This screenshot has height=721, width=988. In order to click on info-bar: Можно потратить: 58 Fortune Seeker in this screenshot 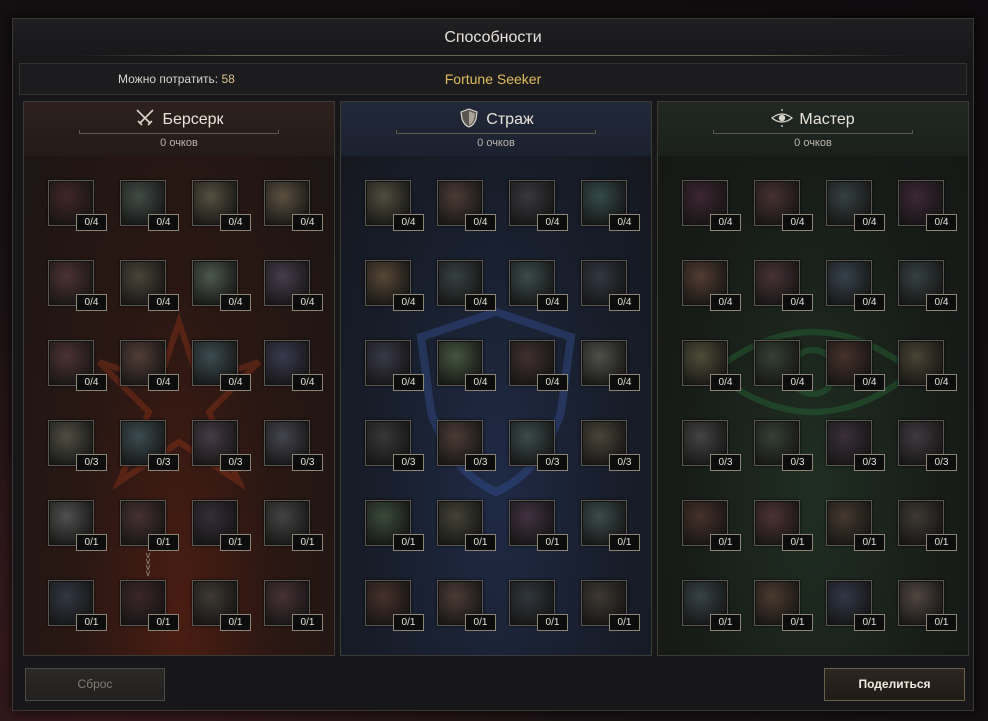, I will do `click(493, 79)`.